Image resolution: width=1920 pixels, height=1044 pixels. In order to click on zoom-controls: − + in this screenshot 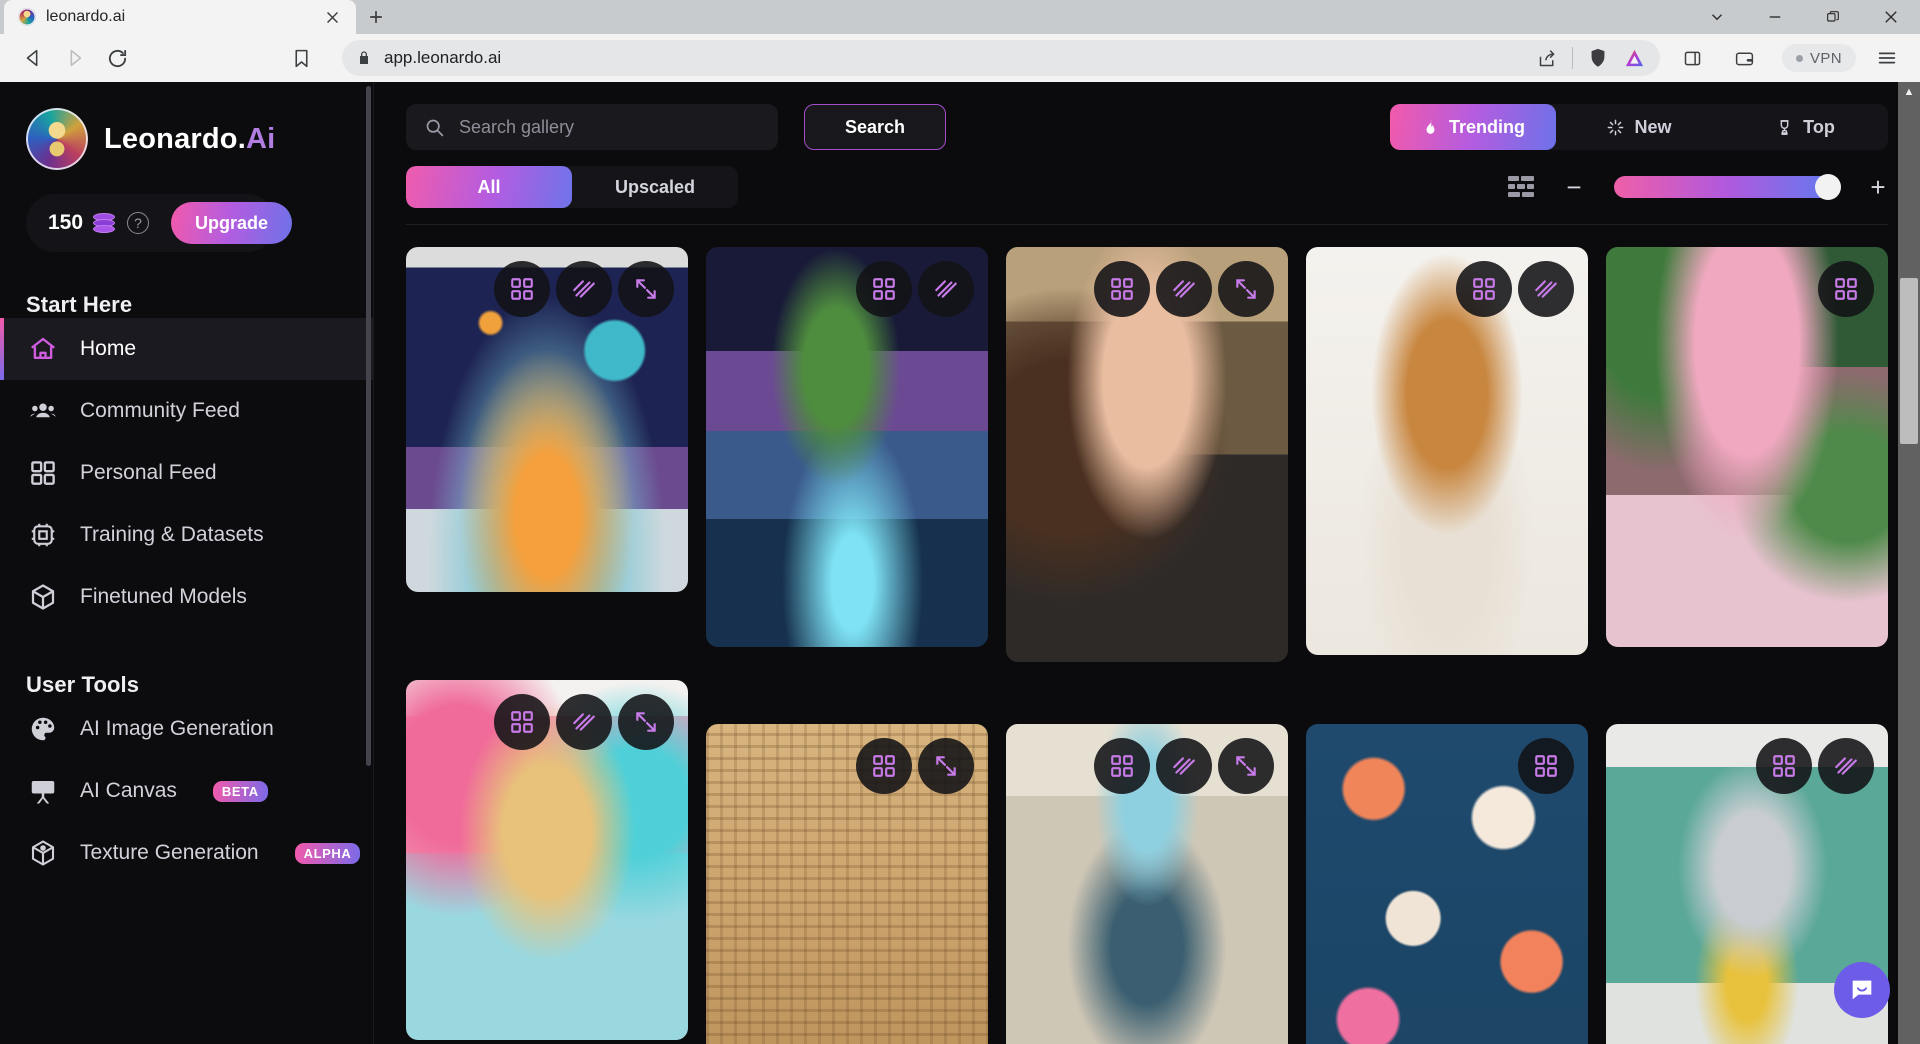, I will do `click(1698, 187)`.